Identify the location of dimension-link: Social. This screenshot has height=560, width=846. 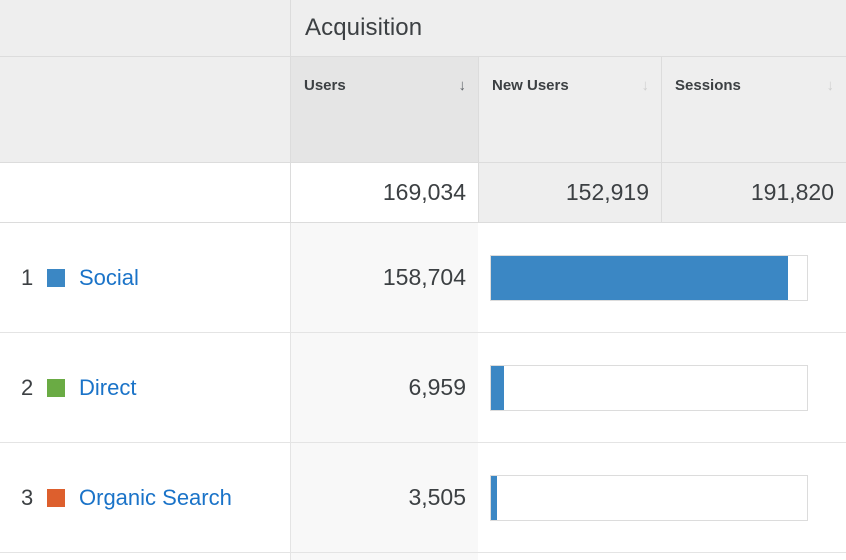
(109, 278).